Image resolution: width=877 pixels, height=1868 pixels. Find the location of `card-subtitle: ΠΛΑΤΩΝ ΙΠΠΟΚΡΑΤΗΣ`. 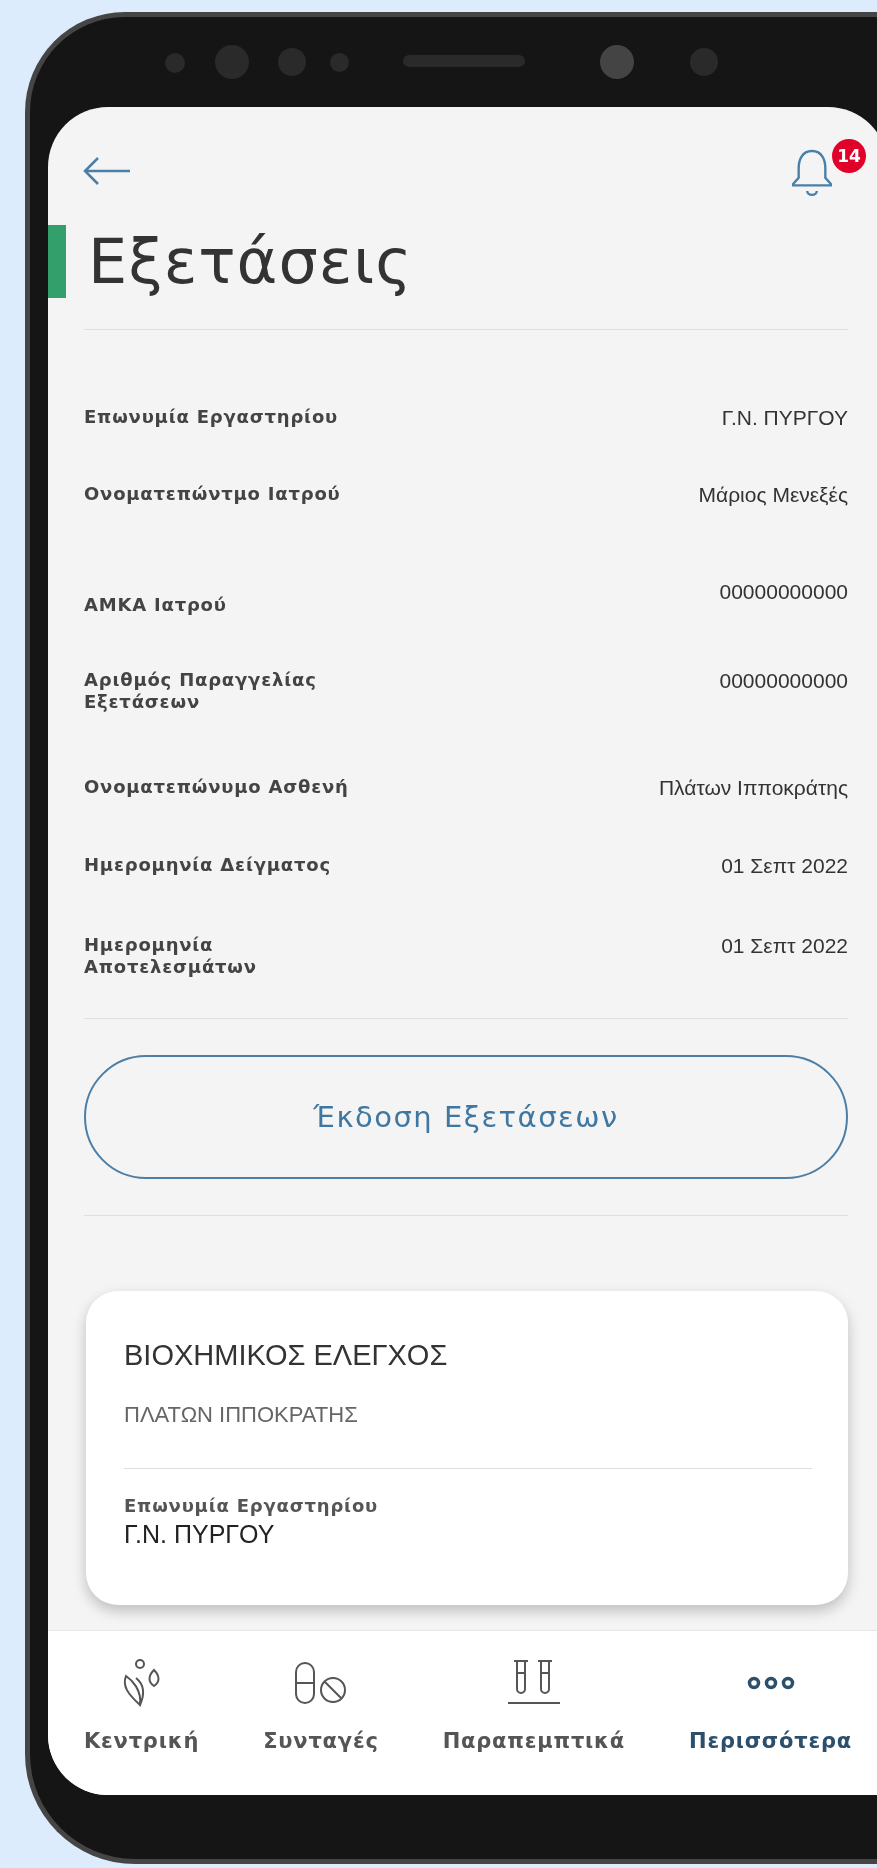

card-subtitle: ΠΛΑΤΩΝ ΙΠΠΟΚΡΑΤΗΣ is located at coordinates (241, 1415).